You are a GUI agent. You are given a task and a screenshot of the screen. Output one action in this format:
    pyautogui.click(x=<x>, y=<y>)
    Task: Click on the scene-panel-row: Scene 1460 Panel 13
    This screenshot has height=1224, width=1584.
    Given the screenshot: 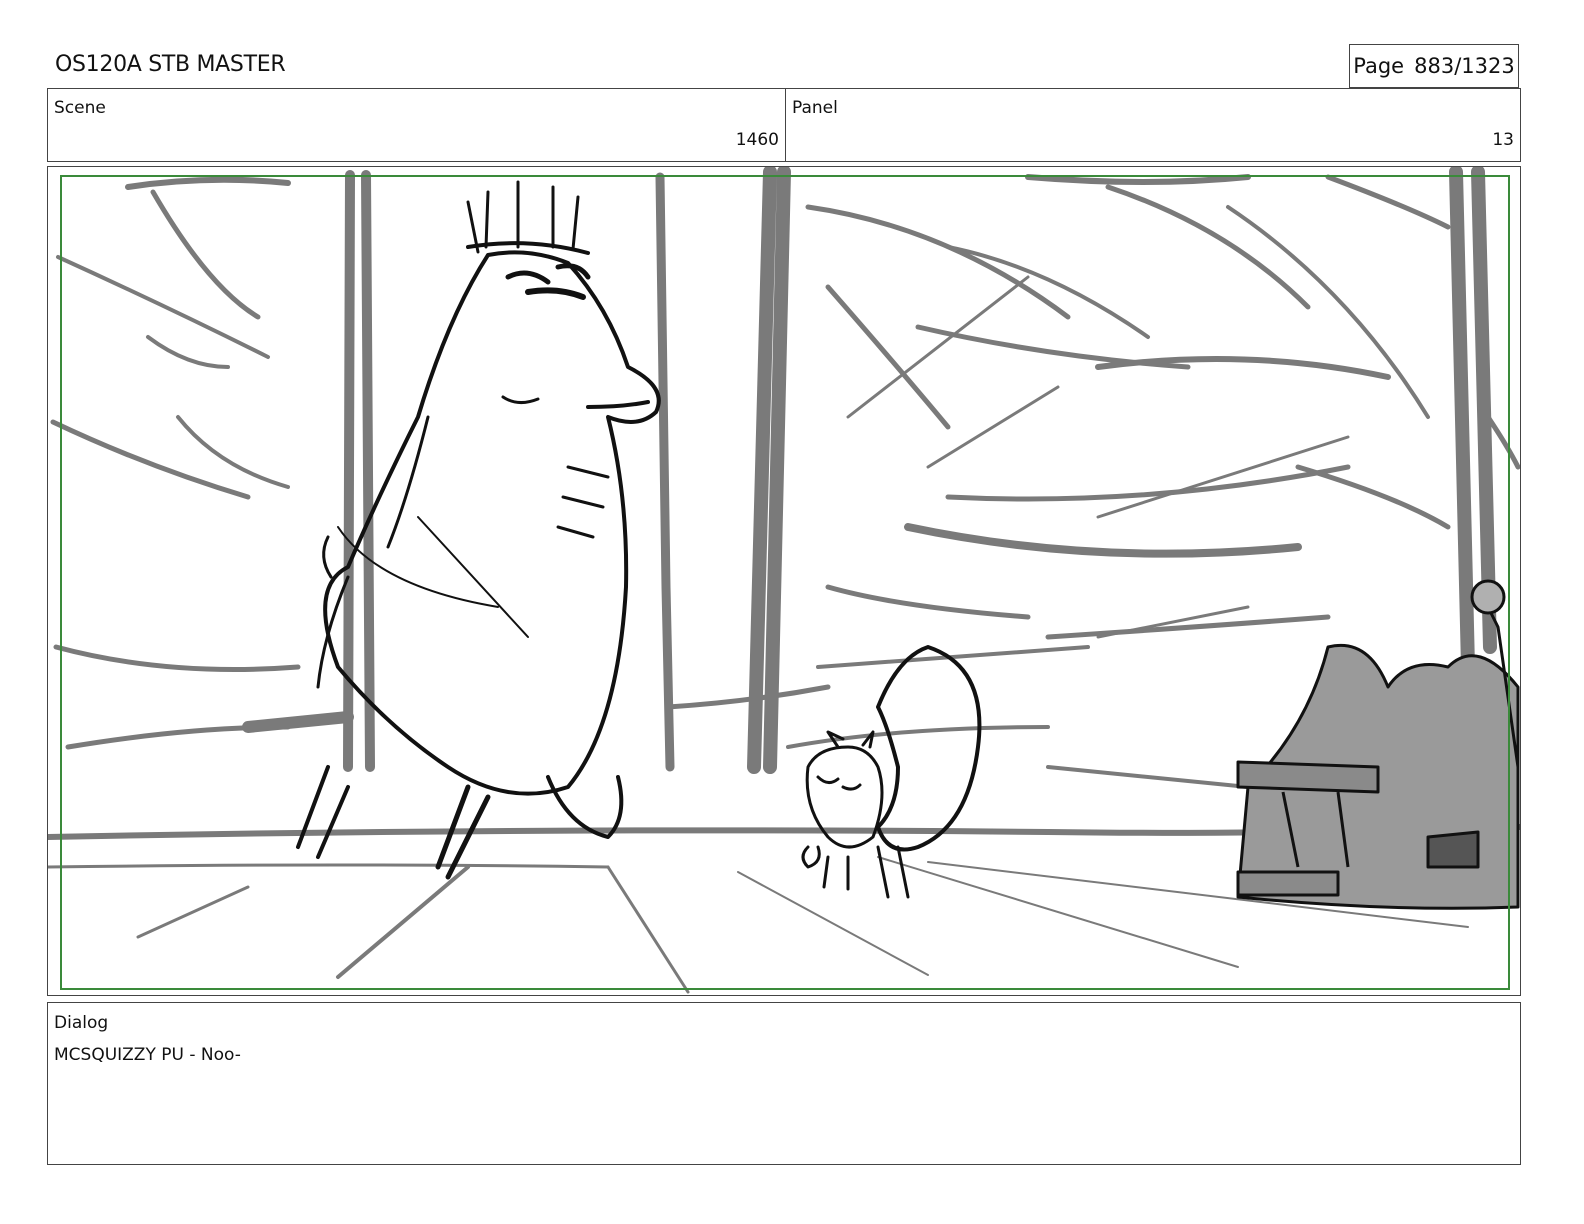 What is the action you would take?
    pyautogui.click(x=784, y=125)
    